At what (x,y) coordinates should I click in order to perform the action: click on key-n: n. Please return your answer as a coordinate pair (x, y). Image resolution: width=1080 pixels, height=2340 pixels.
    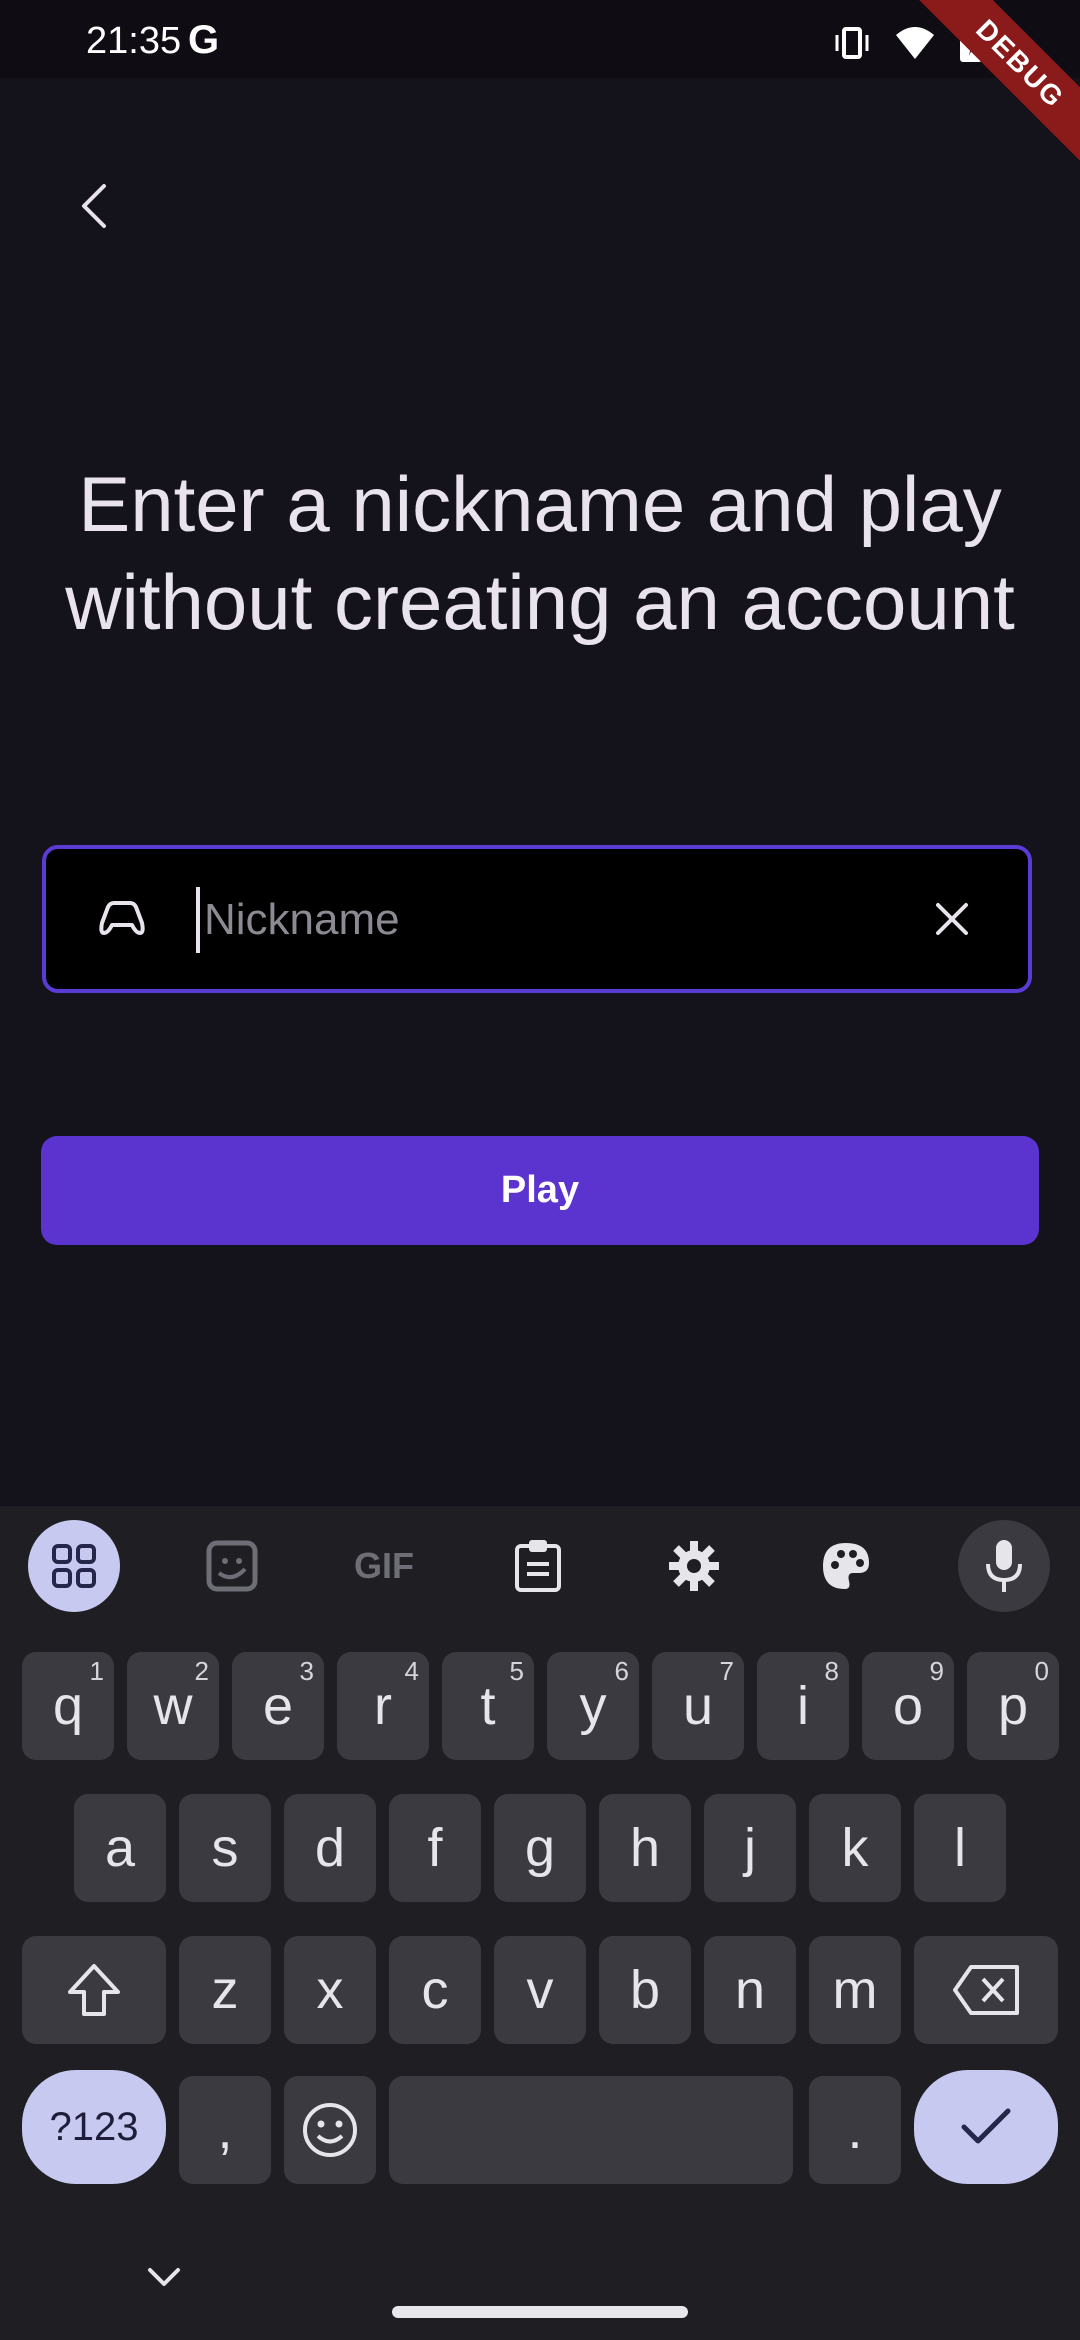
    Looking at the image, I should click on (750, 1990).